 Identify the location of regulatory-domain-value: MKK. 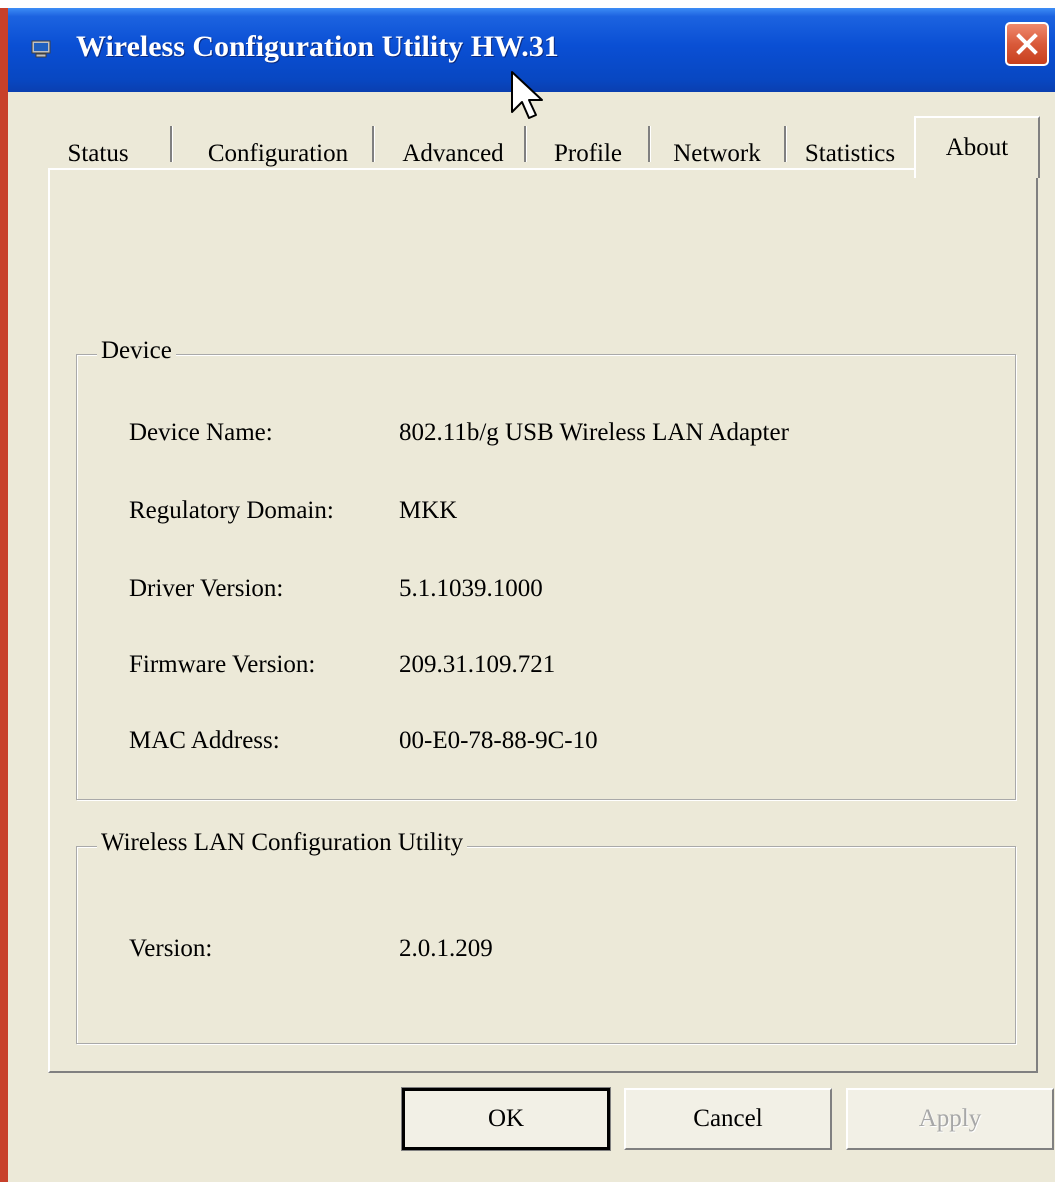
(428, 510).